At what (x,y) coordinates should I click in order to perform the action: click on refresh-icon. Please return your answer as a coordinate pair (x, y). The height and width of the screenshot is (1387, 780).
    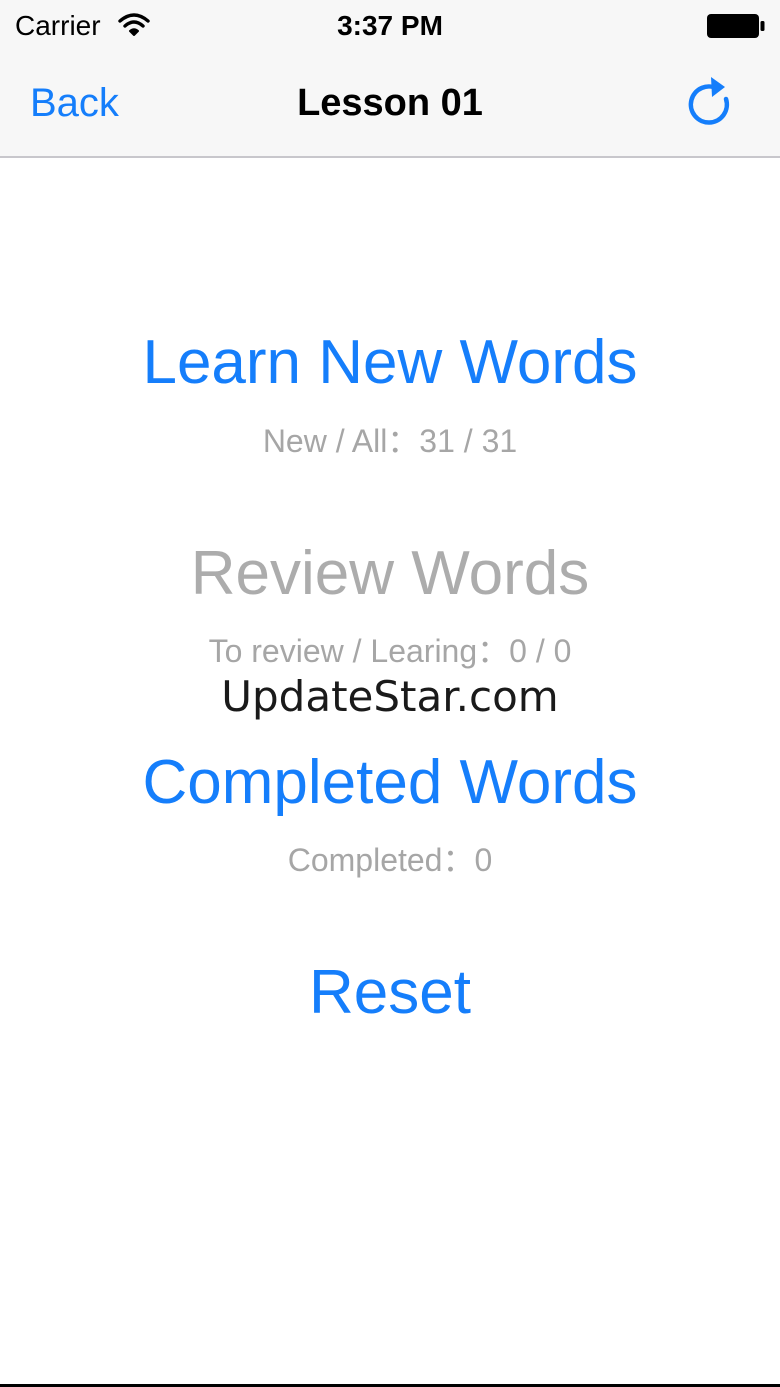
    Looking at the image, I should click on (710, 102).